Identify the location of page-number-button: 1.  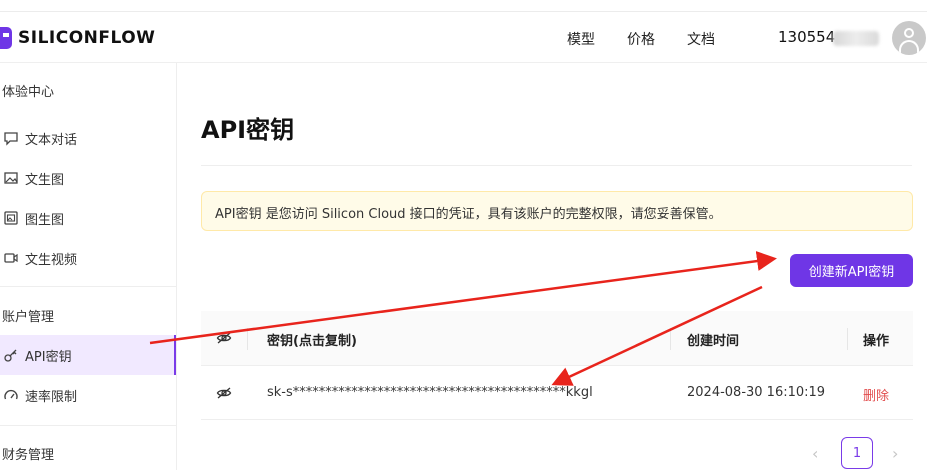
(857, 453).